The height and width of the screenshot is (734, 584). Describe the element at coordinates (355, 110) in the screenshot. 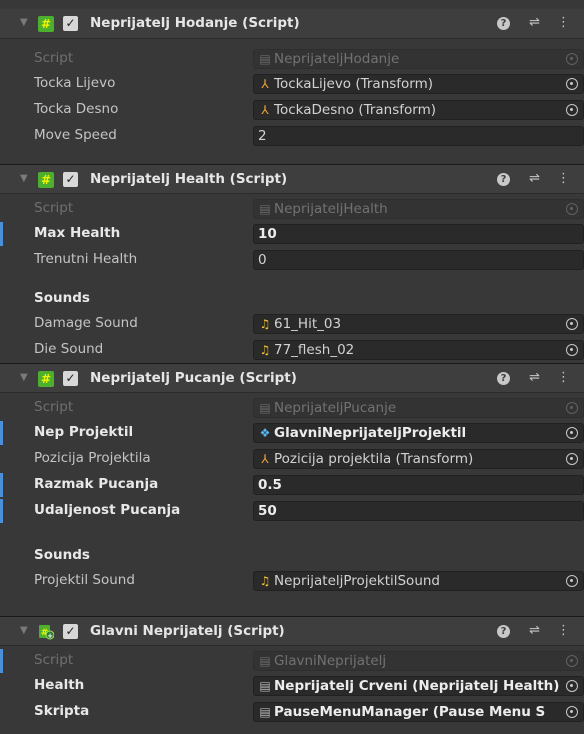

I see `field-value: TockaDesno (Transform)` at that location.